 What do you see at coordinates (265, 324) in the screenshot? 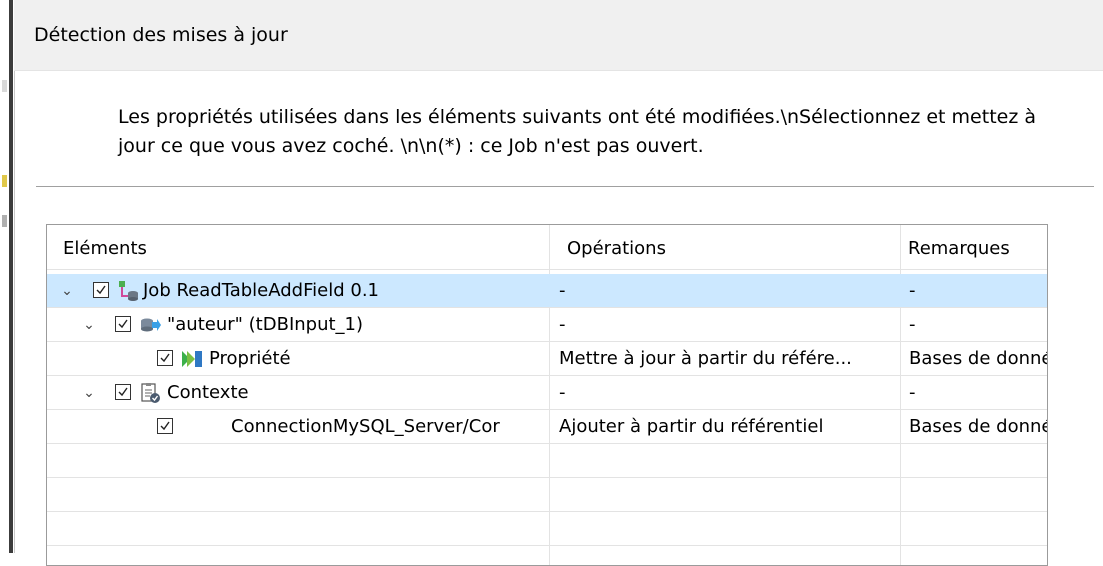
I see `element-label: "auteur" (tDBInput_1)` at bounding box center [265, 324].